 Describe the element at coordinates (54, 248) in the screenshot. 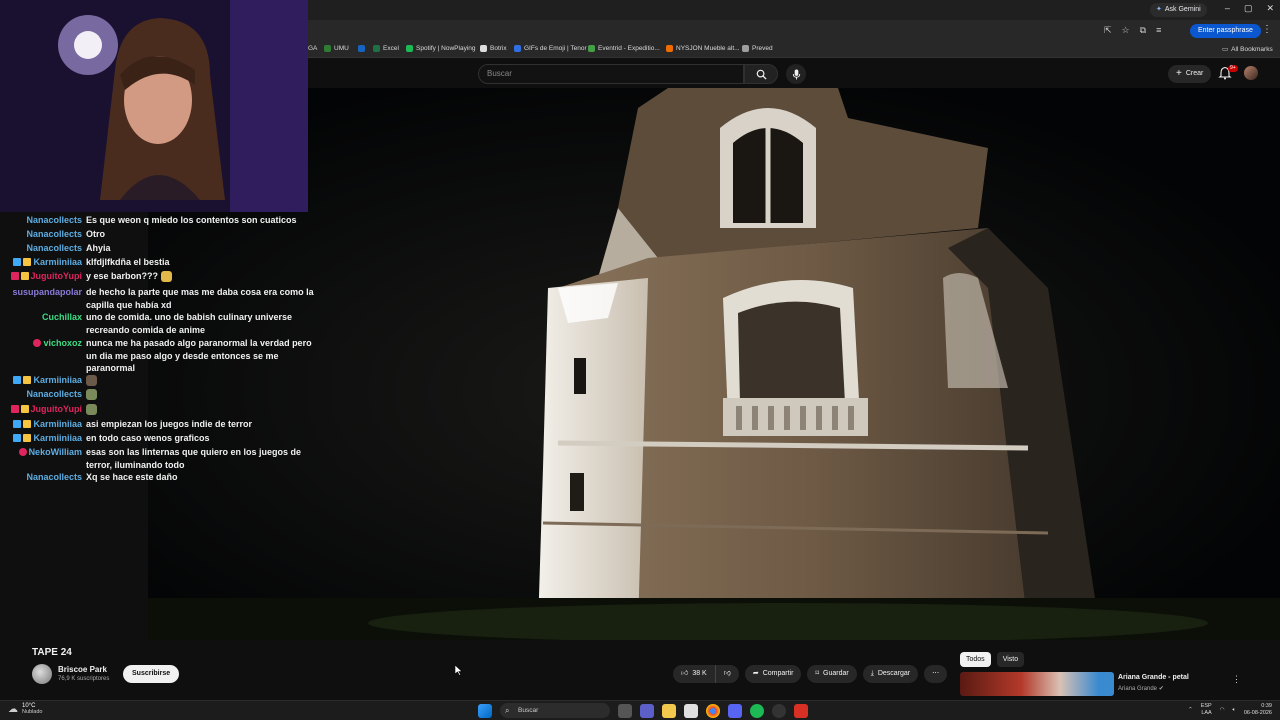

I see `chat-username: Nanacollects` at that location.